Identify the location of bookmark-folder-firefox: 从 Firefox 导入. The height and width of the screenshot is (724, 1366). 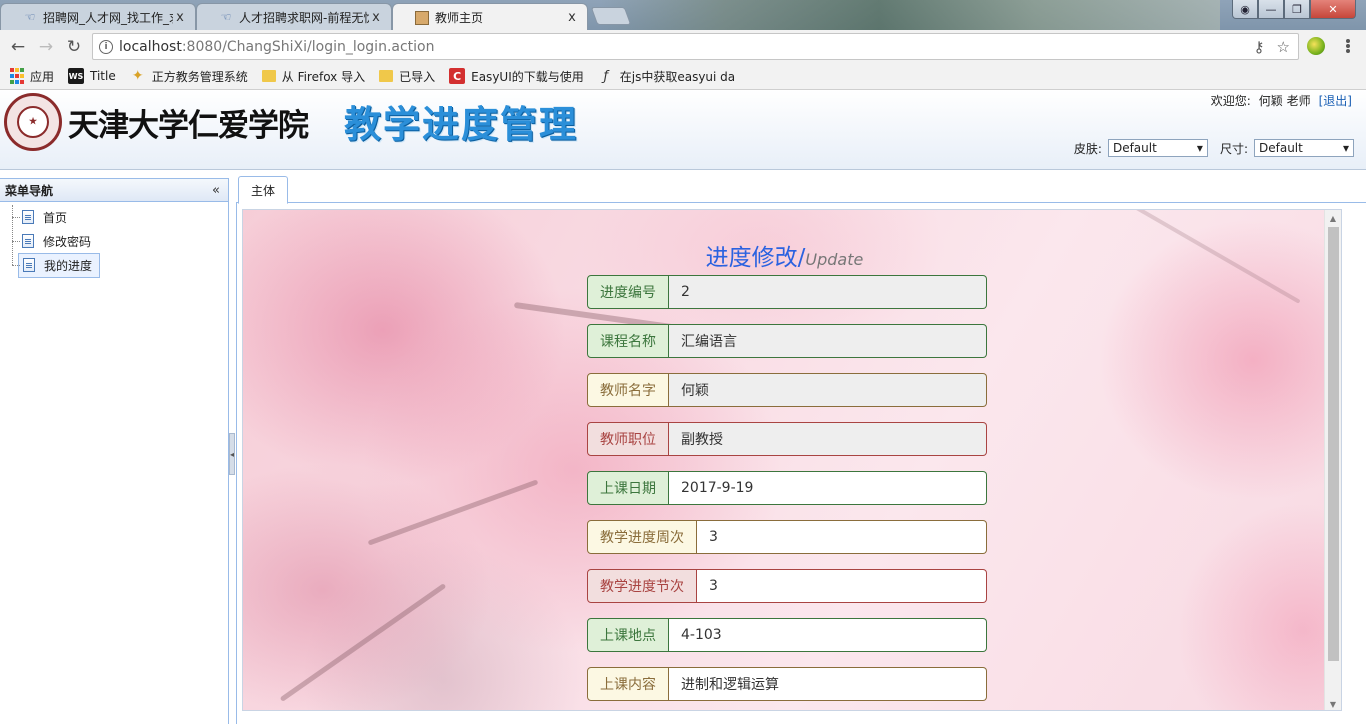
(313, 76).